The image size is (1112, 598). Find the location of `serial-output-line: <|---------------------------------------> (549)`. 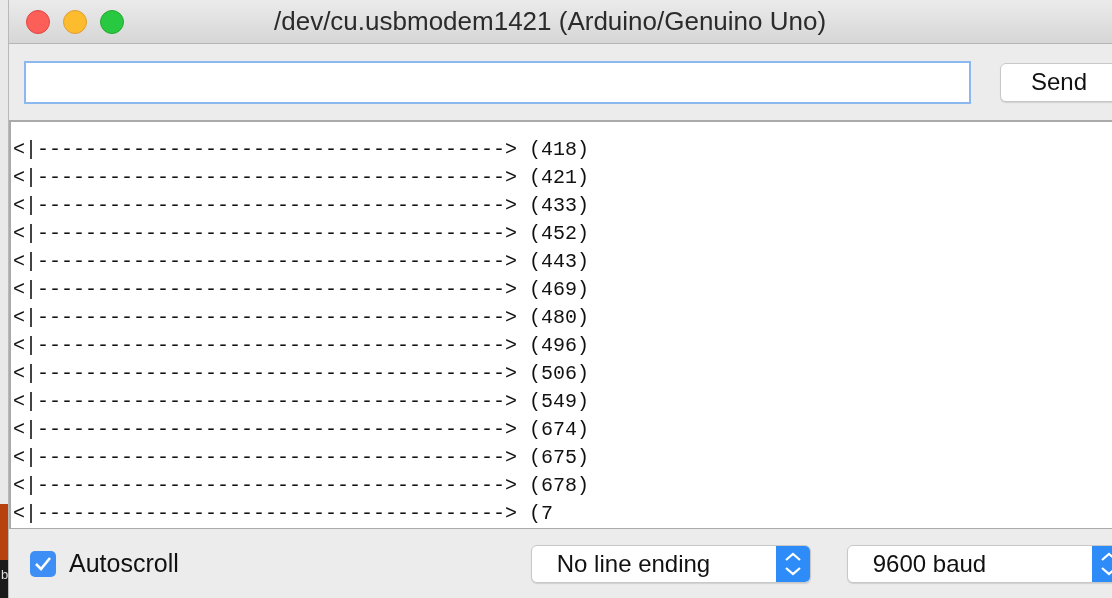

serial-output-line: <|---------------------------------------> (549) is located at coordinates (301, 402).